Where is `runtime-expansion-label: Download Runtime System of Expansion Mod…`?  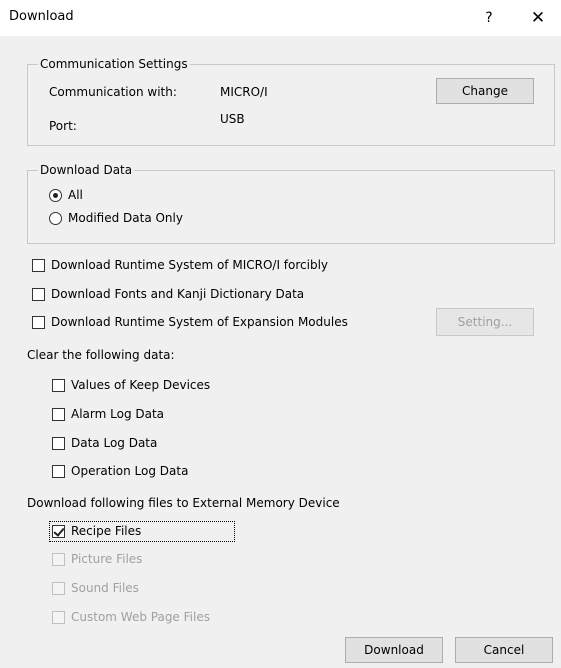 runtime-expansion-label: Download Runtime System of Expansion Mod… is located at coordinates (199, 322).